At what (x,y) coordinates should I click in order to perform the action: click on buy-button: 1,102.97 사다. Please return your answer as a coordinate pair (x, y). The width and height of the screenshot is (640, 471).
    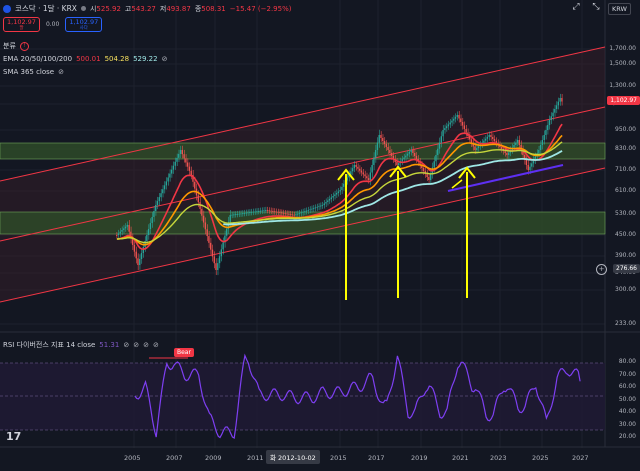
    Looking at the image, I should click on (84, 24).